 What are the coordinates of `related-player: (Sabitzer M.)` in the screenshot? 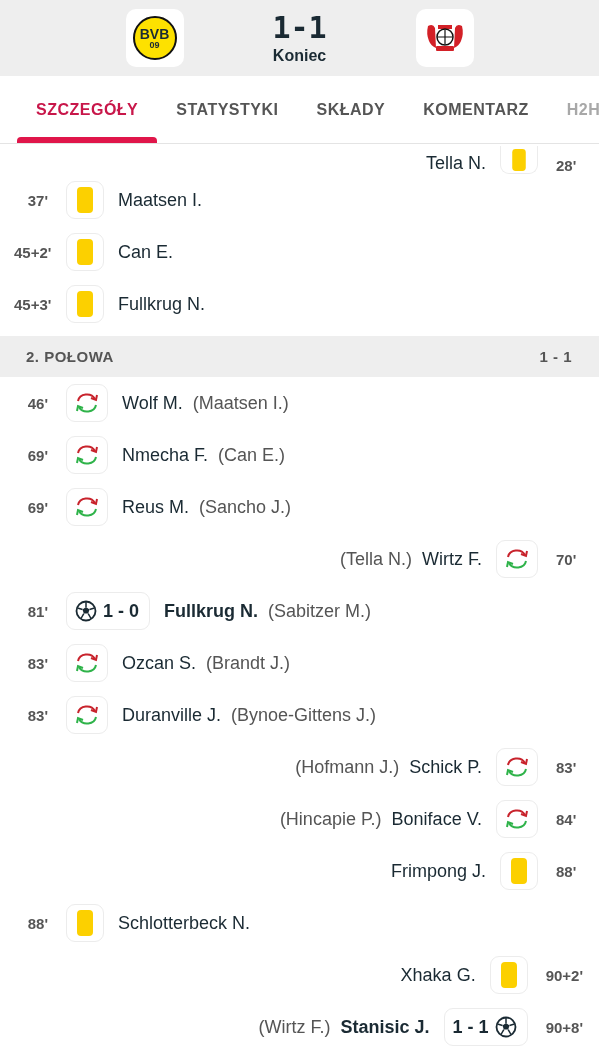 It's located at (320, 611).